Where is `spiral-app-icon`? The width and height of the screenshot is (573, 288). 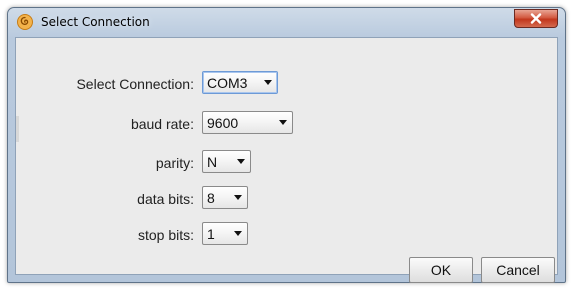
spiral-app-icon is located at coordinates (25, 22).